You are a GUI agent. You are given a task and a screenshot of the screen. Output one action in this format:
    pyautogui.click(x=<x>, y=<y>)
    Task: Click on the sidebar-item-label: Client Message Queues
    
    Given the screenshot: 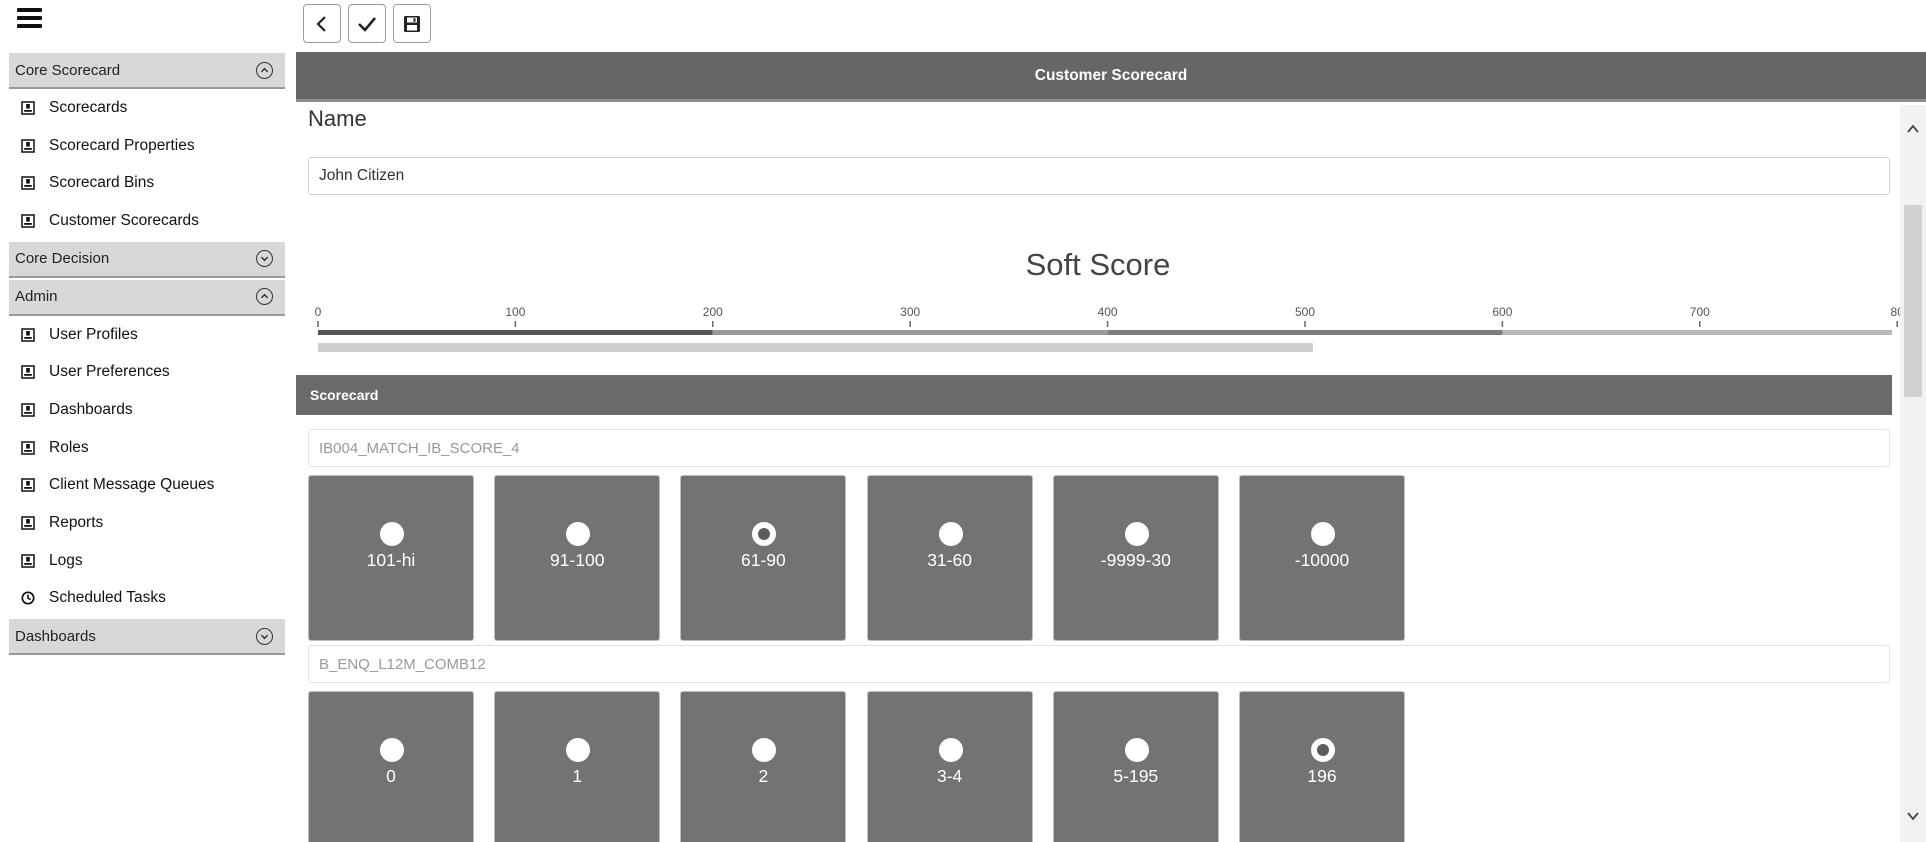 What is the action you would take?
    pyautogui.click(x=132, y=485)
    